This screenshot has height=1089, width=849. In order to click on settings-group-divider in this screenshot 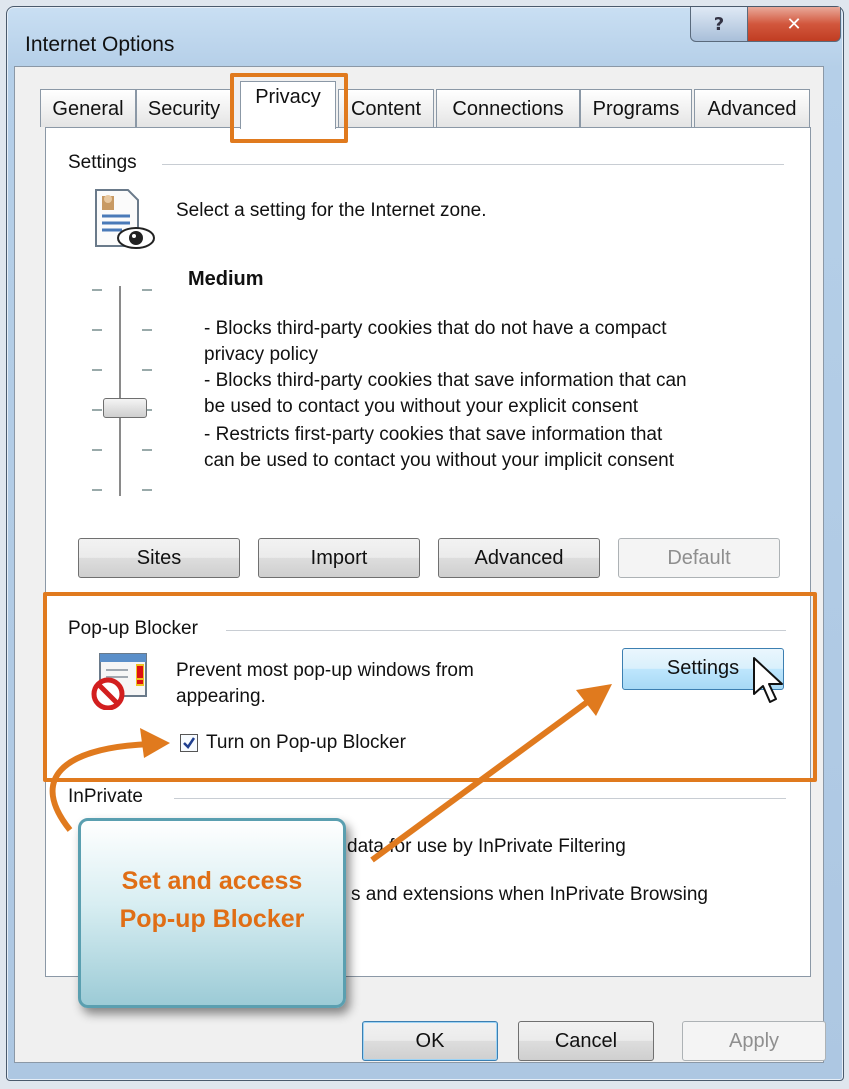, I will do `click(473, 164)`.